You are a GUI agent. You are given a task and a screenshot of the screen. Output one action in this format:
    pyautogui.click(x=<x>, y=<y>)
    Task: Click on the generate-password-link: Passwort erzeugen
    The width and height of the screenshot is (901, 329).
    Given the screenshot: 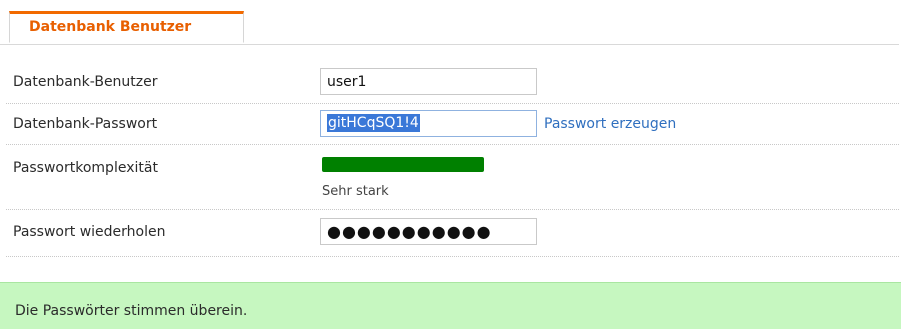 What is the action you would take?
    pyautogui.click(x=610, y=124)
    